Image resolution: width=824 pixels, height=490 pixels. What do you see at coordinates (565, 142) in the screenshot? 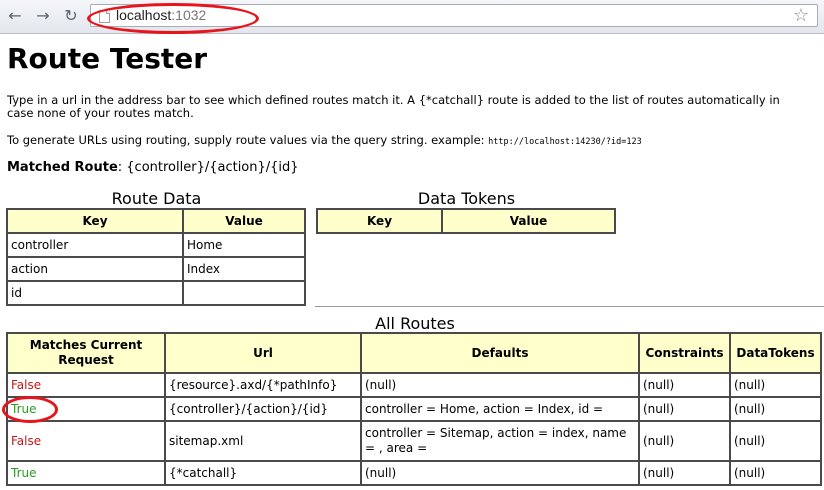
I see `example-url: http://localhost:14230/?id=123` at bounding box center [565, 142].